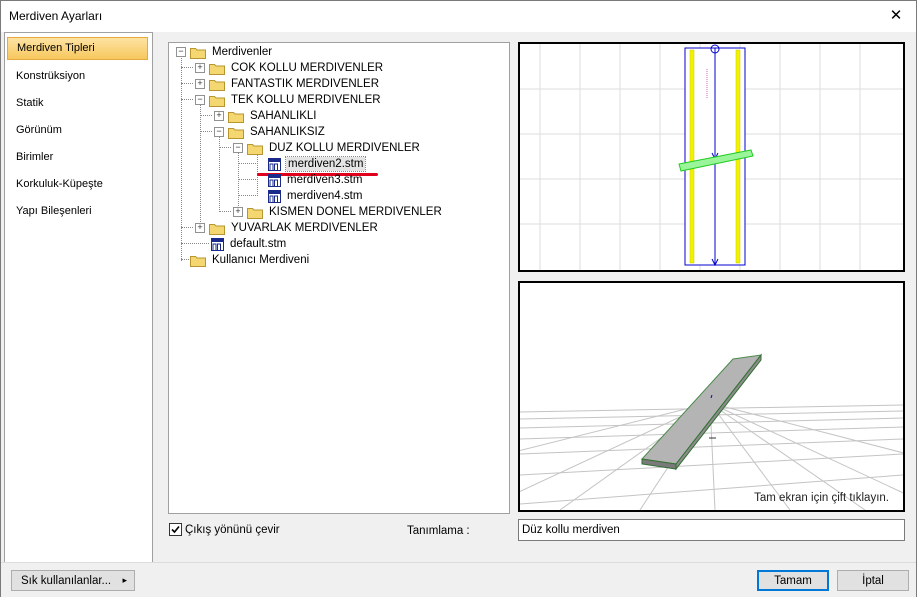 The width and height of the screenshot is (917, 597). I want to click on tree-item-sahanliksiz: SAHANLIKSIZ, so click(287, 132).